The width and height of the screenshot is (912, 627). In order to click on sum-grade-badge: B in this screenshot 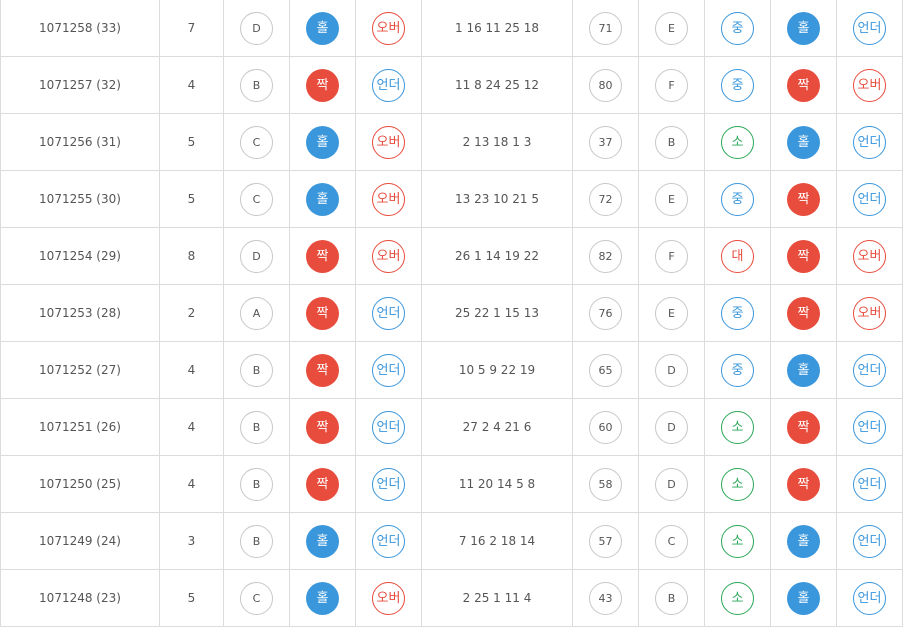, I will do `click(671, 142)`.